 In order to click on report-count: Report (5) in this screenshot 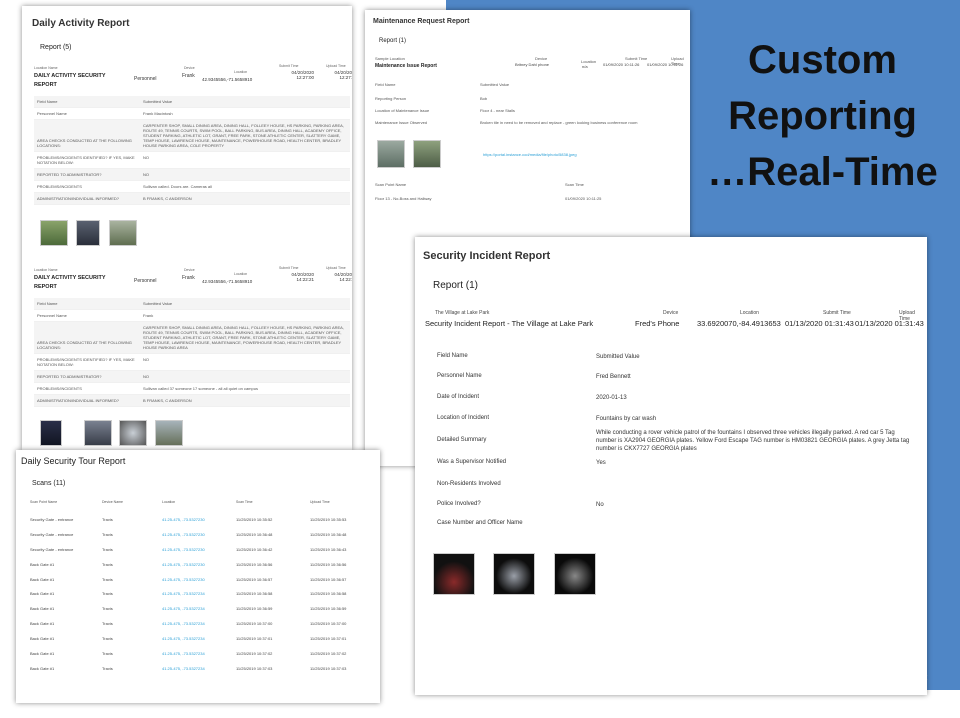, I will do `click(56, 47)`.